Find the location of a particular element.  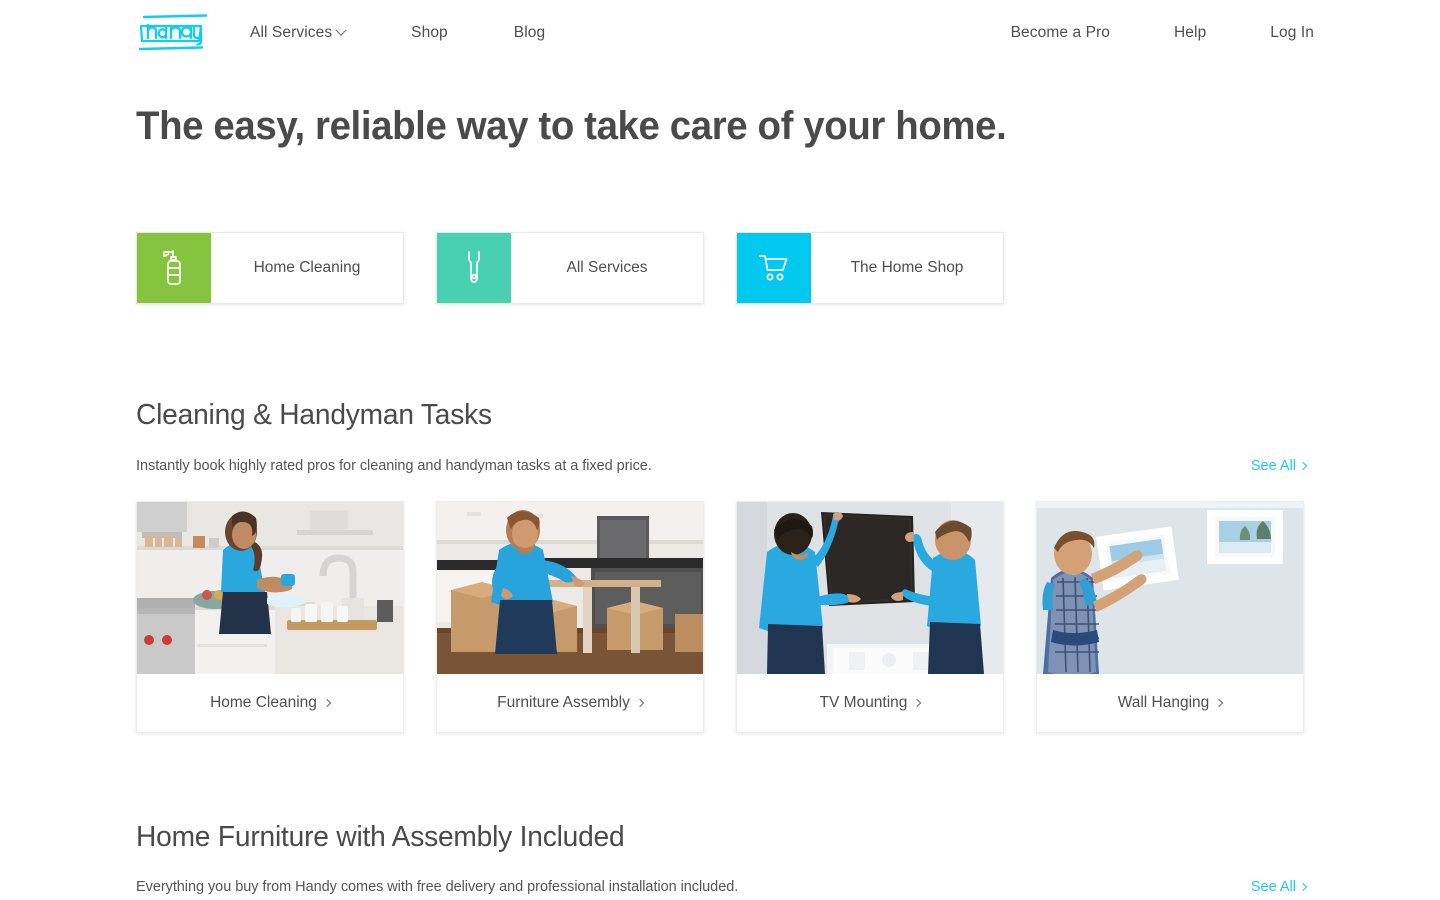

primary-nav: All Services Shop Blog is located at coordinates (430, 33).